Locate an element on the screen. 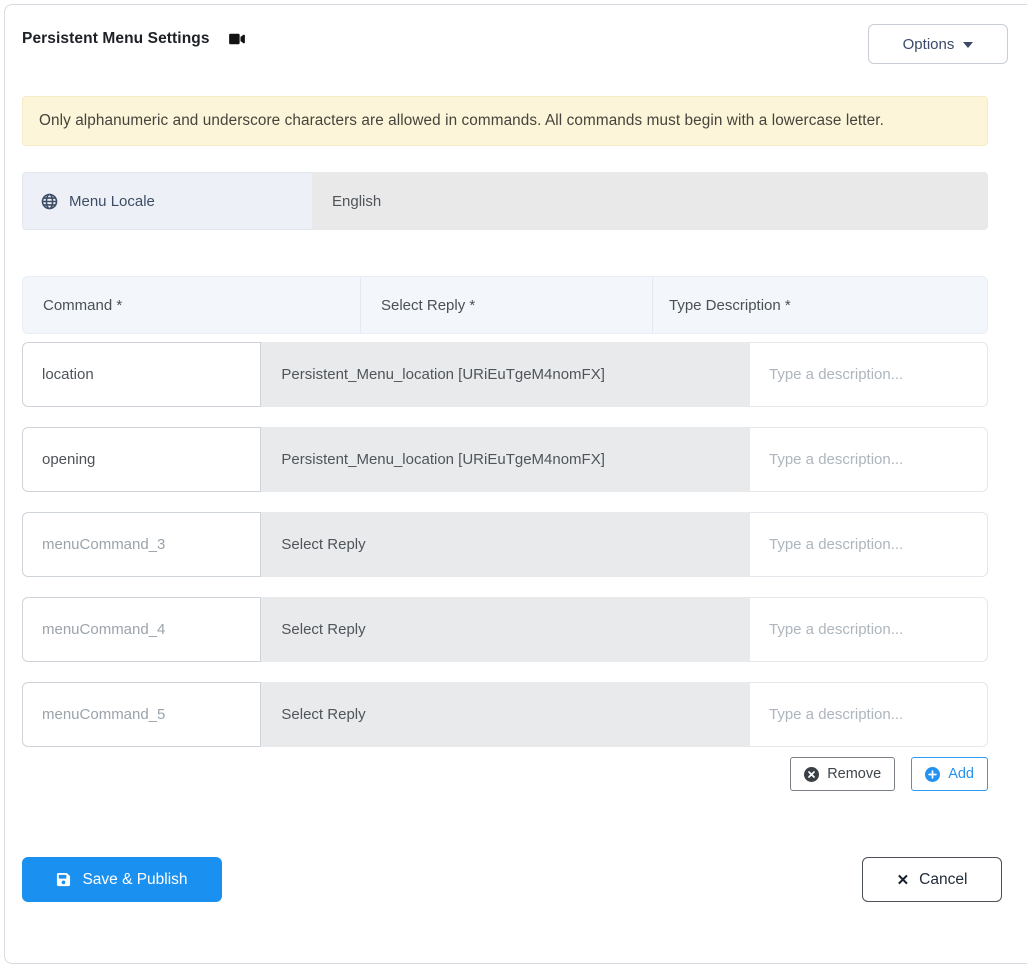 The image size is (1027, 964). save-publish-button: Save & Publish is located at coordinates (122, 879).